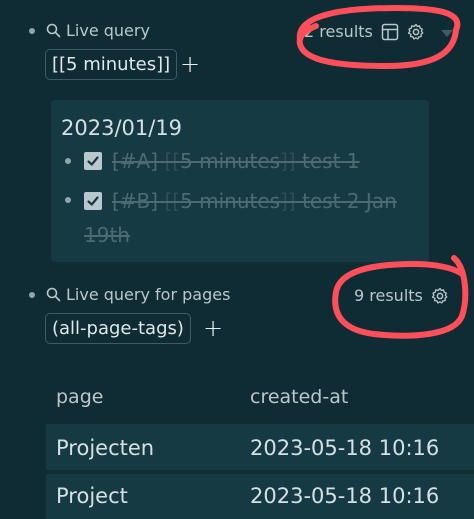 The image size is (474, 519). I want to click on task-item: [#B] [[5 minutes]] test 2 Jan 19th, so click(254, 218).